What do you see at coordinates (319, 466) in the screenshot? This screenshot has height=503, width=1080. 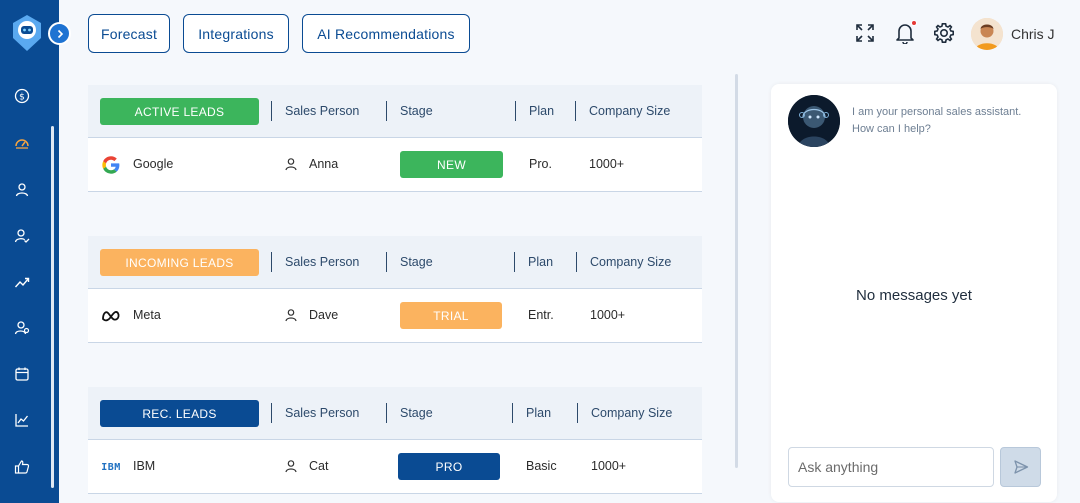 I see `sales-person-name: Cat` at bounding box center [319, 466].